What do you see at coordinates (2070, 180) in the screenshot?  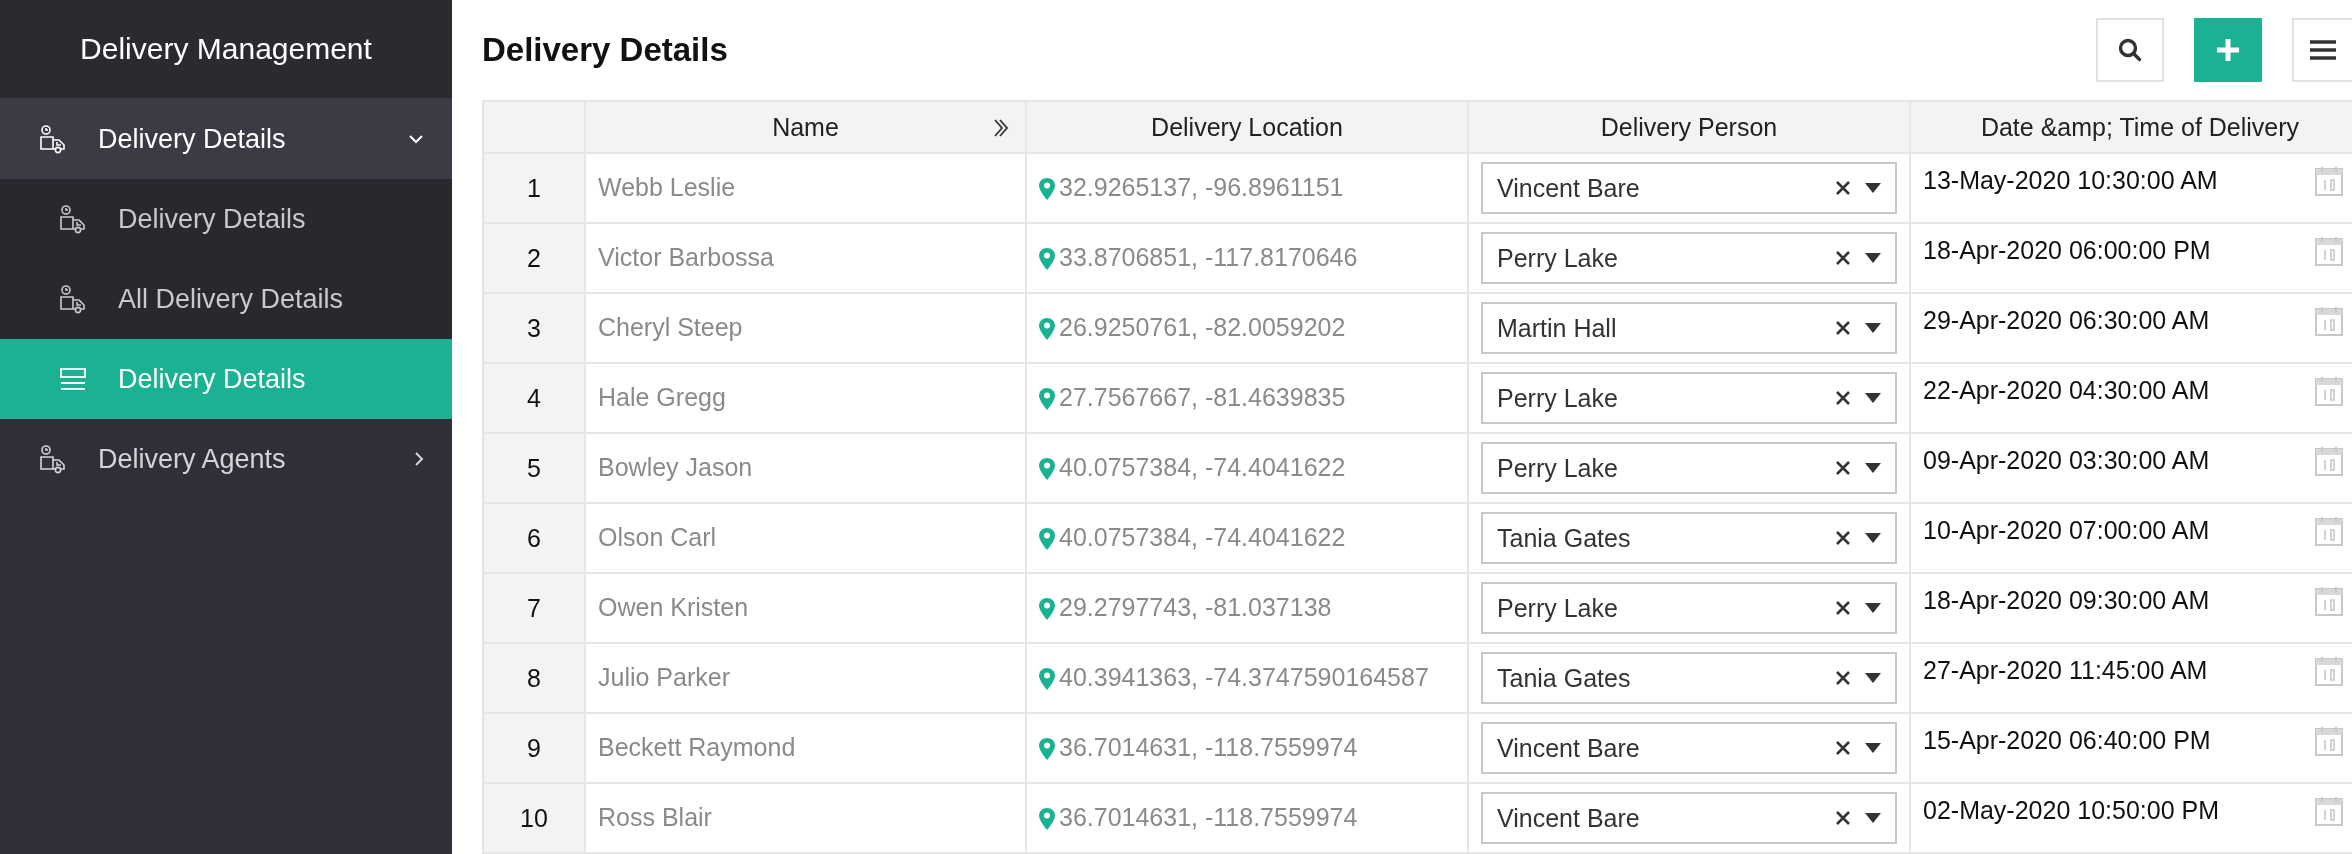 I see `table-cell: 13-May-2020 10:30:00 AM` at bounding box center [2070, 180].